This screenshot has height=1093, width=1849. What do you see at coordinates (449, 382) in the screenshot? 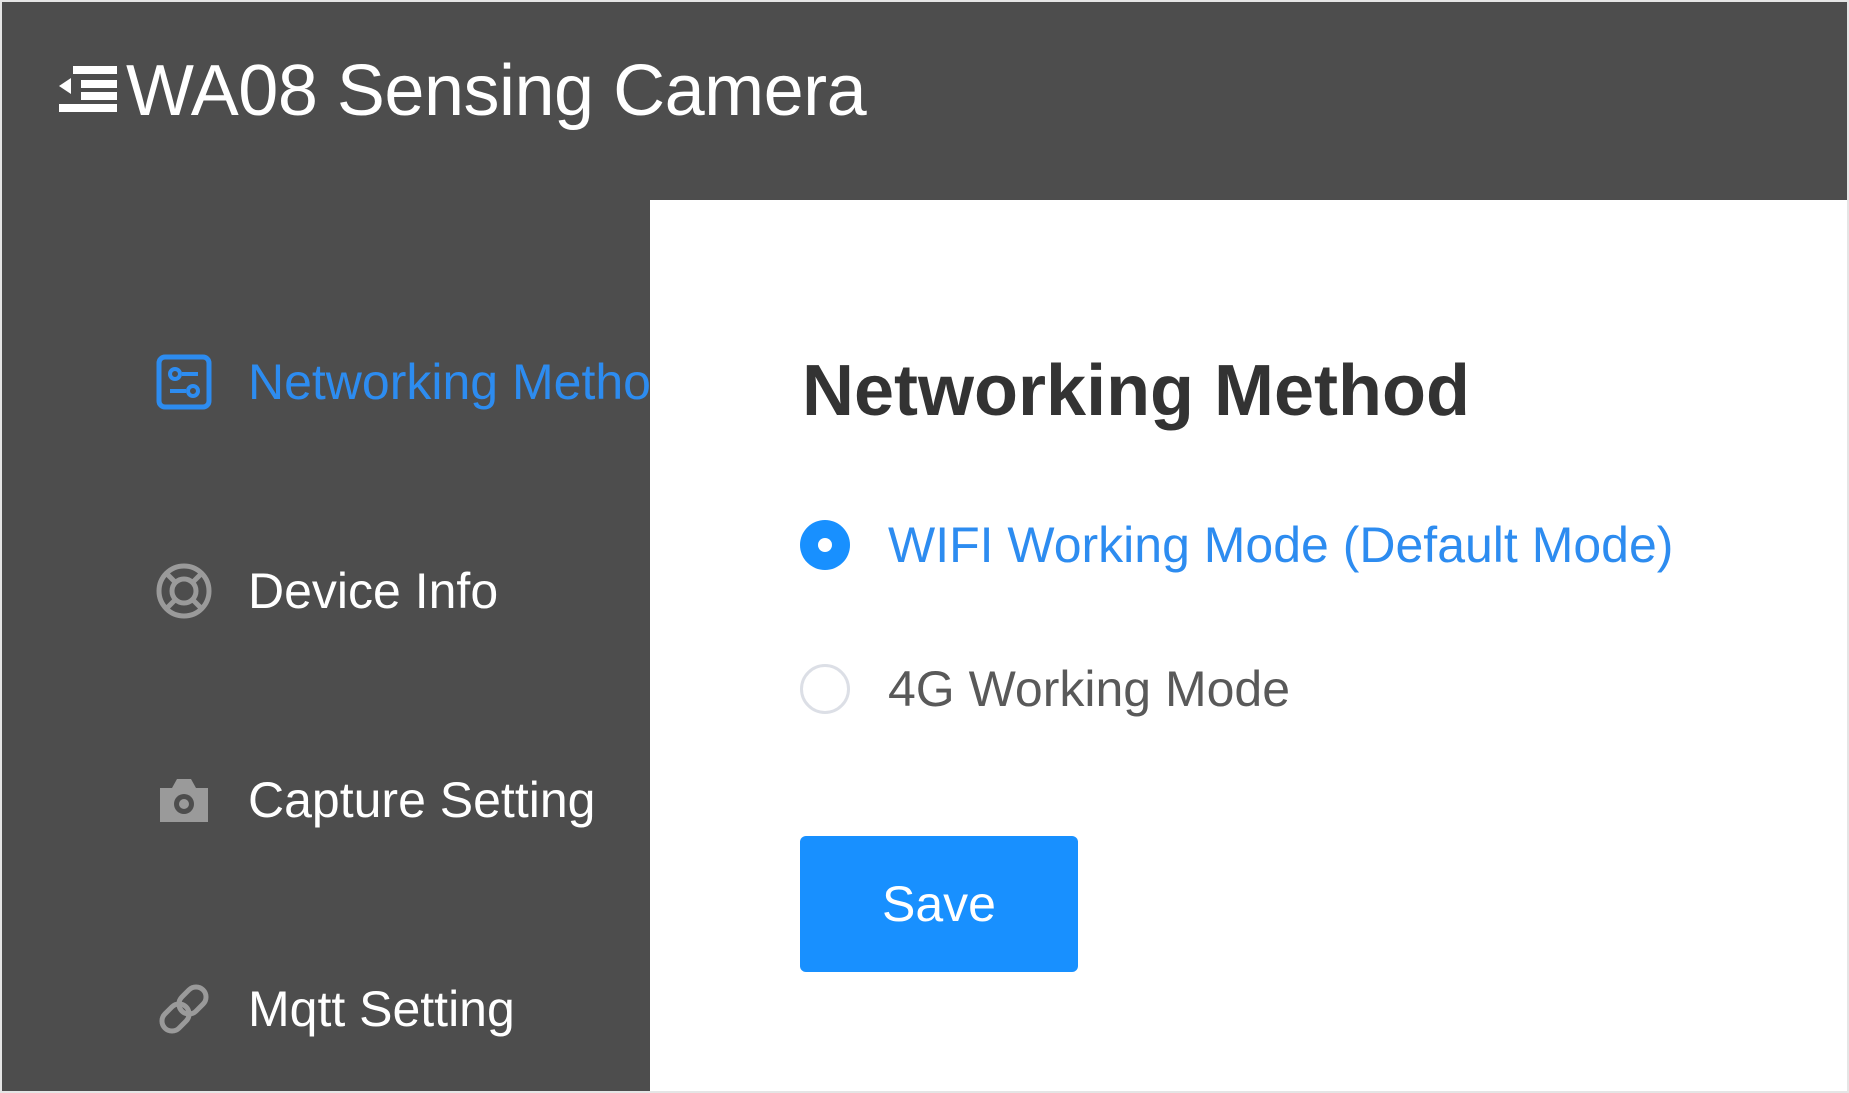
I see `sidebar-item-label: Networking Method` at bounding box center [449, 382].